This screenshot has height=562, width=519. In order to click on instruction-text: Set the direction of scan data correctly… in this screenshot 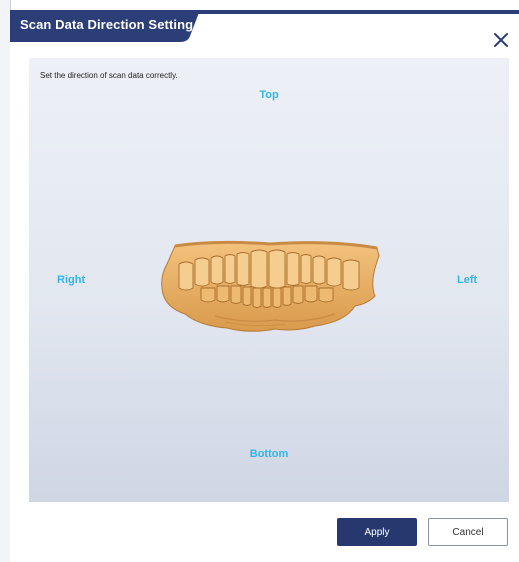, I will do `click(109, 75)`.